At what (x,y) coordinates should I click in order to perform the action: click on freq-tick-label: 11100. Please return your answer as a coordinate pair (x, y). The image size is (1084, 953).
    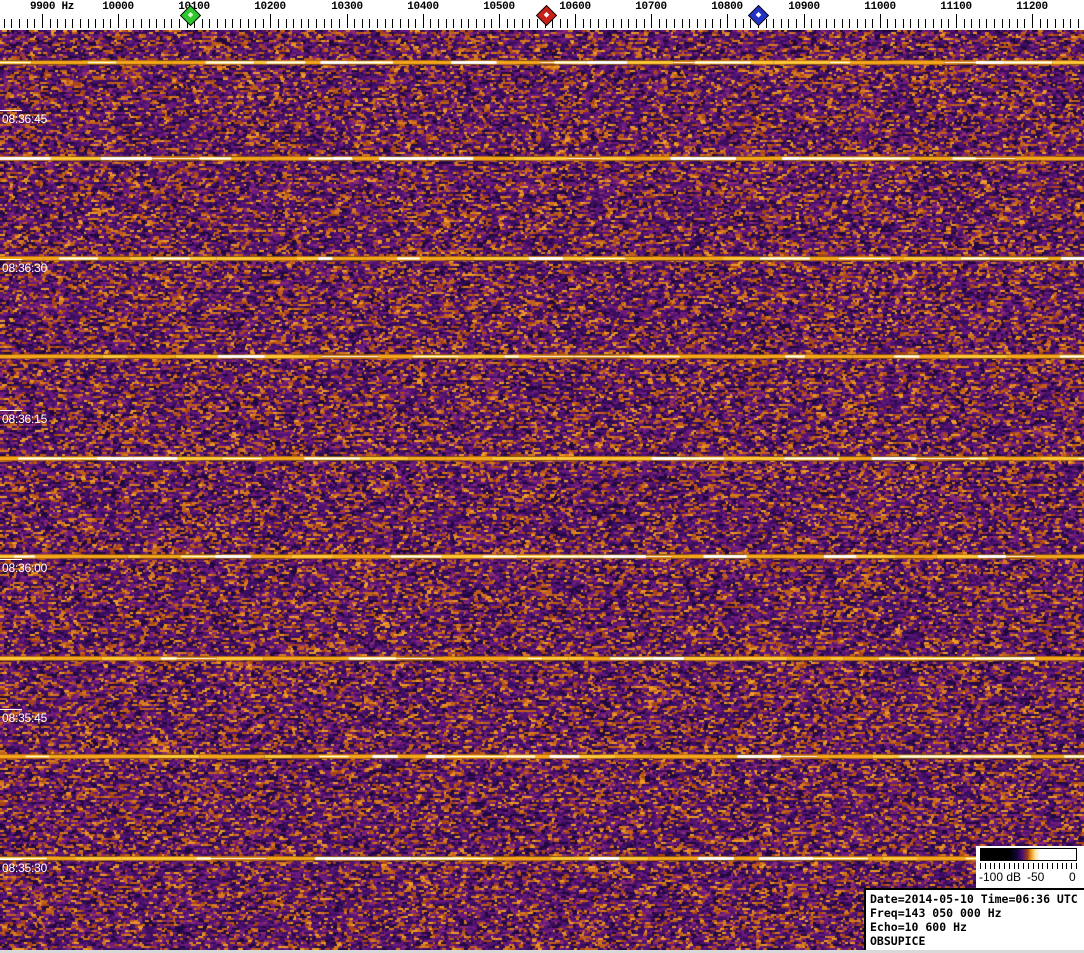
    Looking at the image, I should click on (956, 7).